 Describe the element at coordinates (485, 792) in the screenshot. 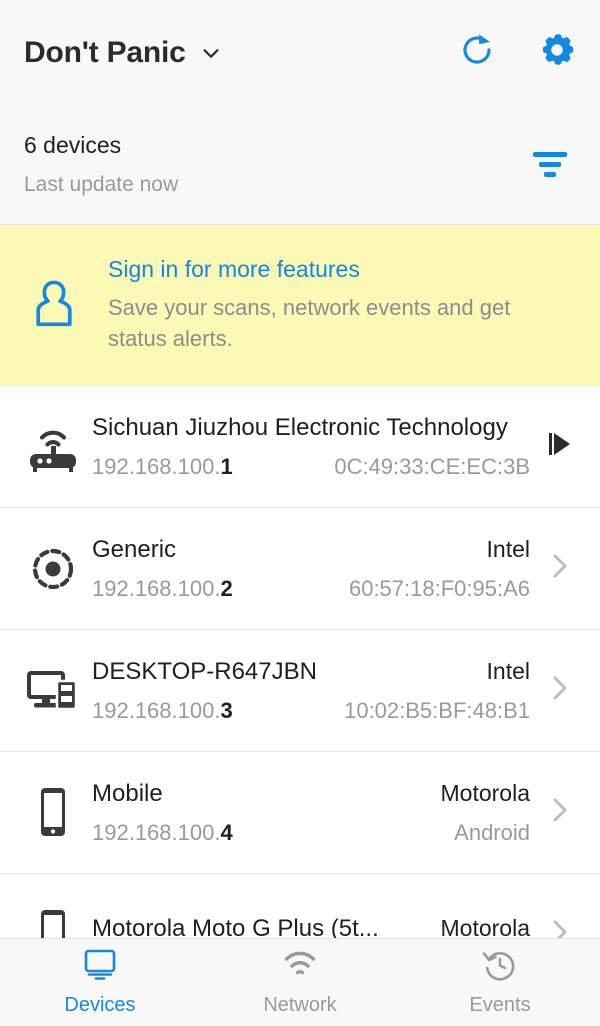

I see `device-vendor: Motorola` at that location.